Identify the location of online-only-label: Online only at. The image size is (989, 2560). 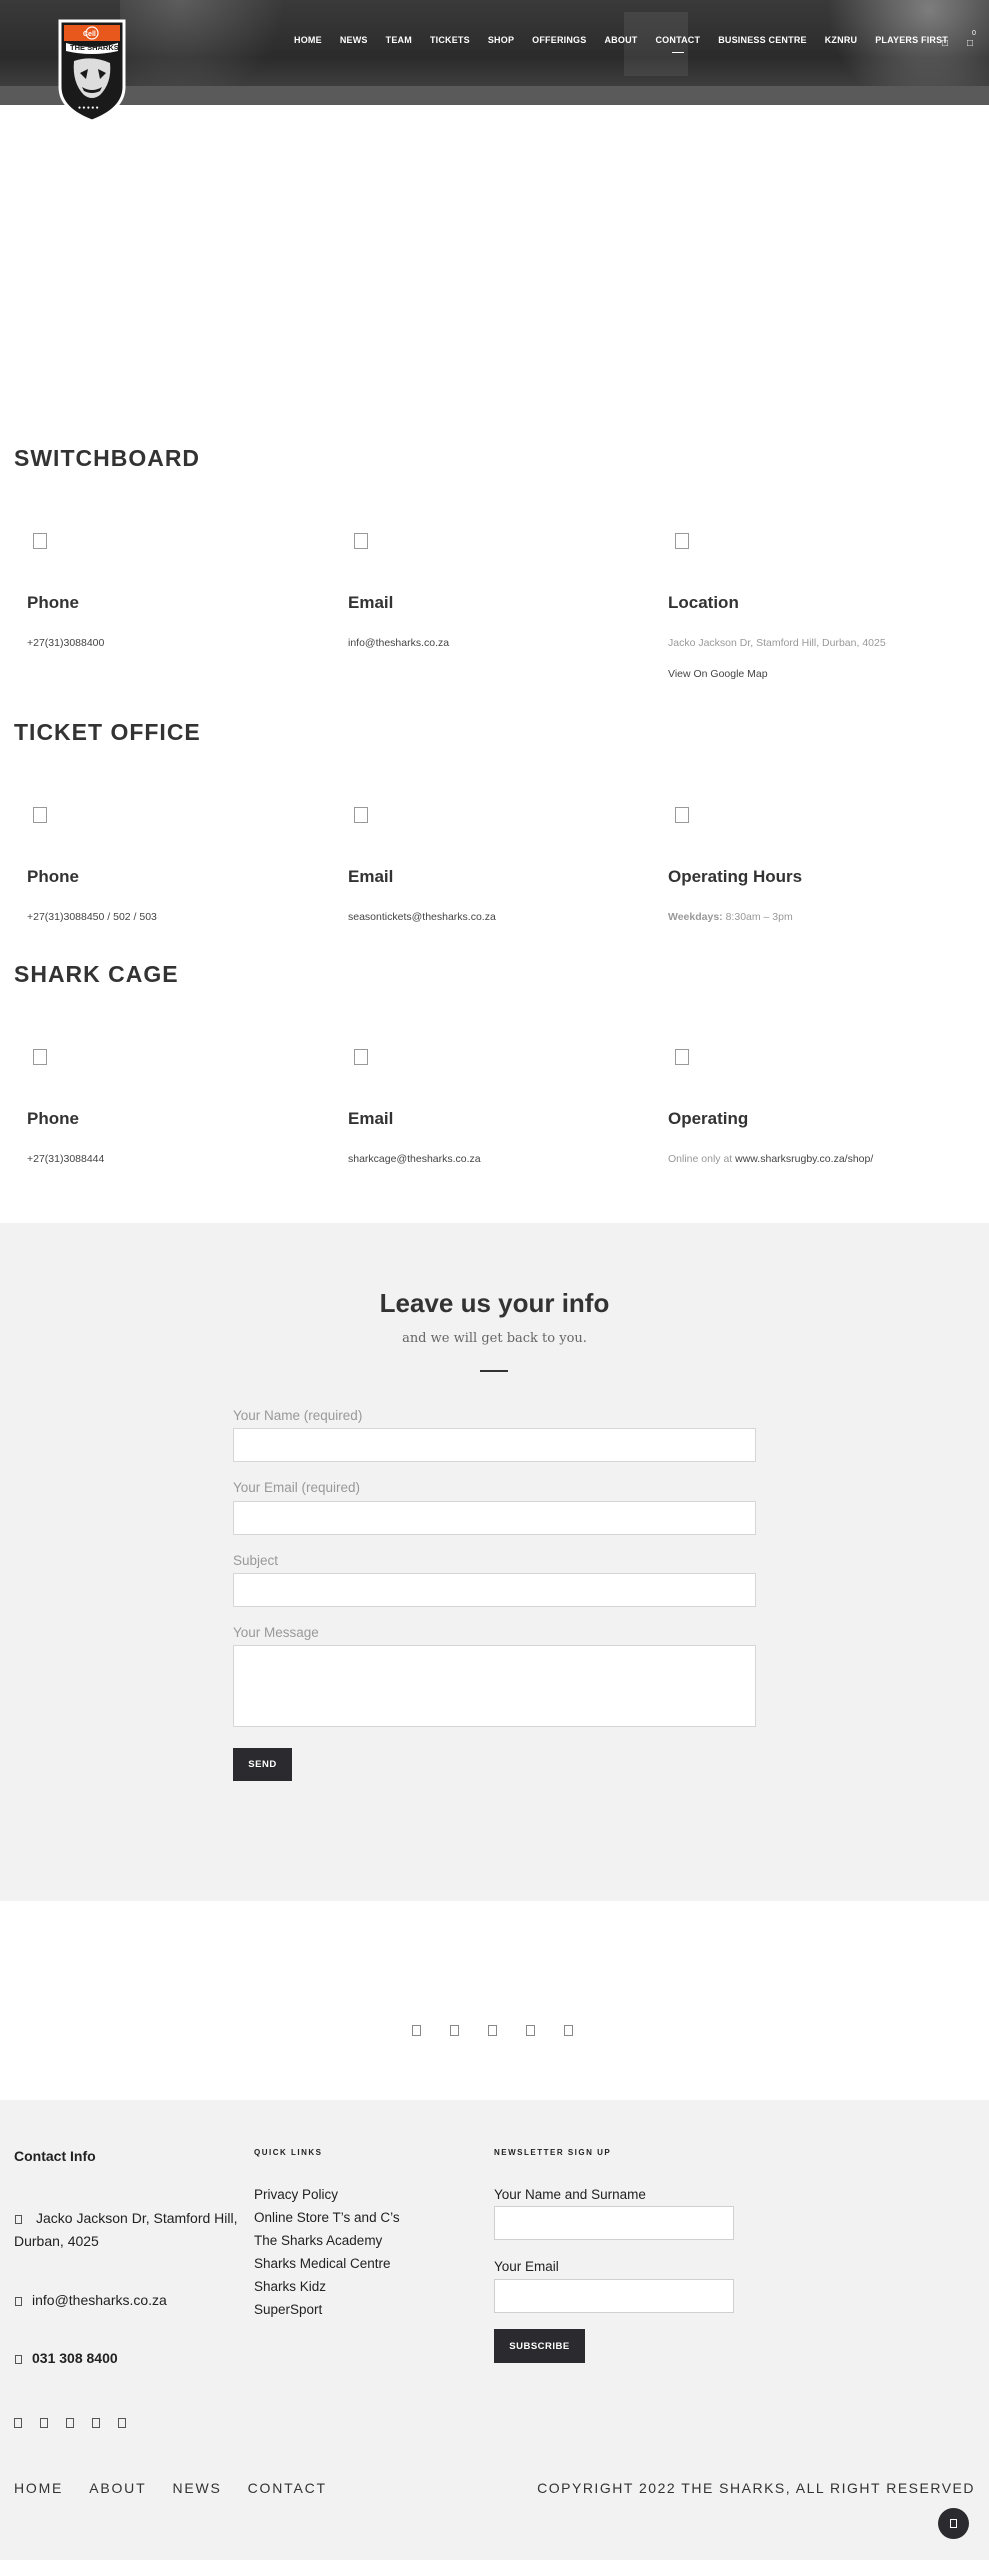
(700, 1159).